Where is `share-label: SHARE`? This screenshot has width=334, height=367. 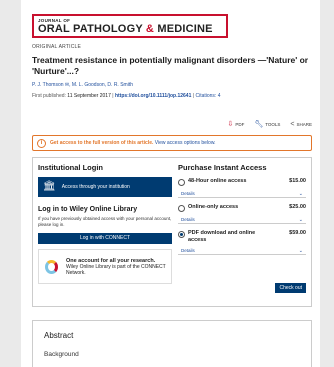
share-label: SHARE is located at coordinates (304, 124).